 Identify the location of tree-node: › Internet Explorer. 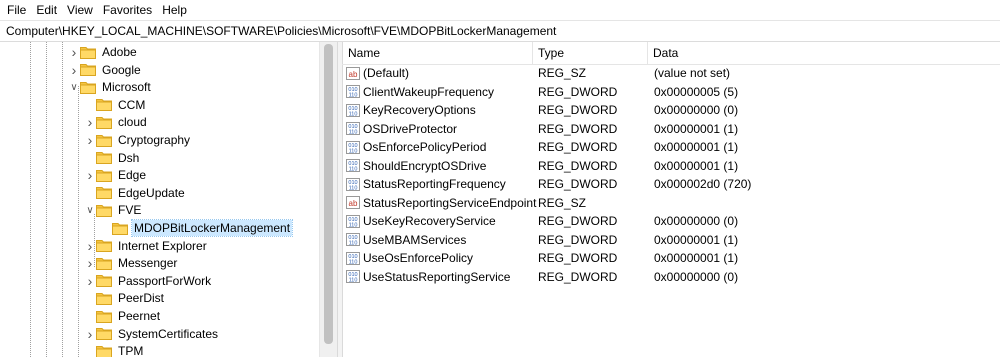
(146, 246).